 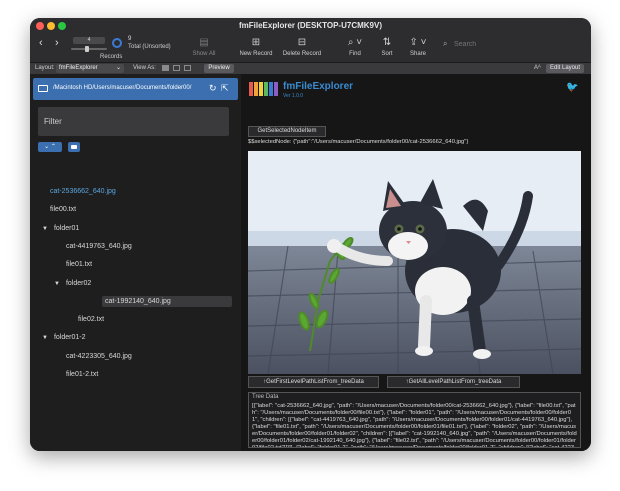 I want to click on tree-item-label: file02.txt, so click(x=91, y=320).